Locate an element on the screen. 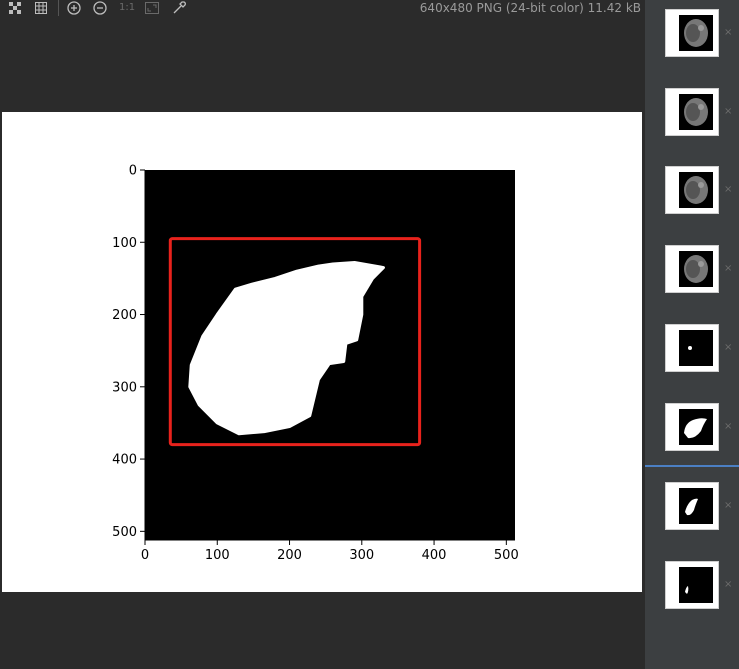 This screenshot has height=669, width=739. selection-indicator is located at coordinates (692, 466).